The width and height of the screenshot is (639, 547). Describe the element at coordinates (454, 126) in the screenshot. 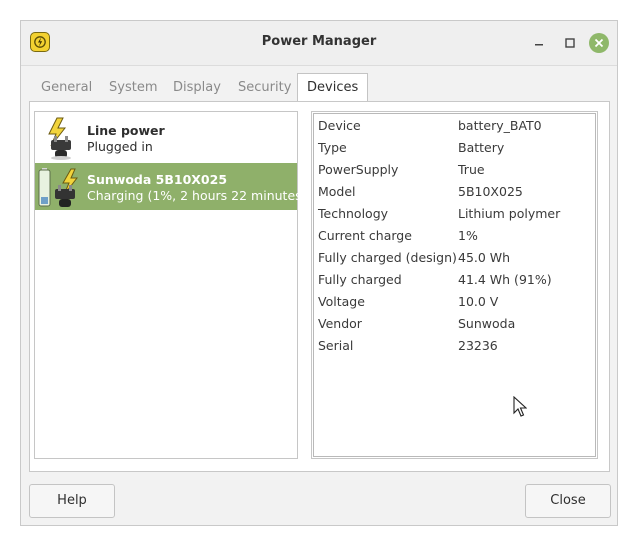

I see `table-row: Device battery_BAT0` at that location.